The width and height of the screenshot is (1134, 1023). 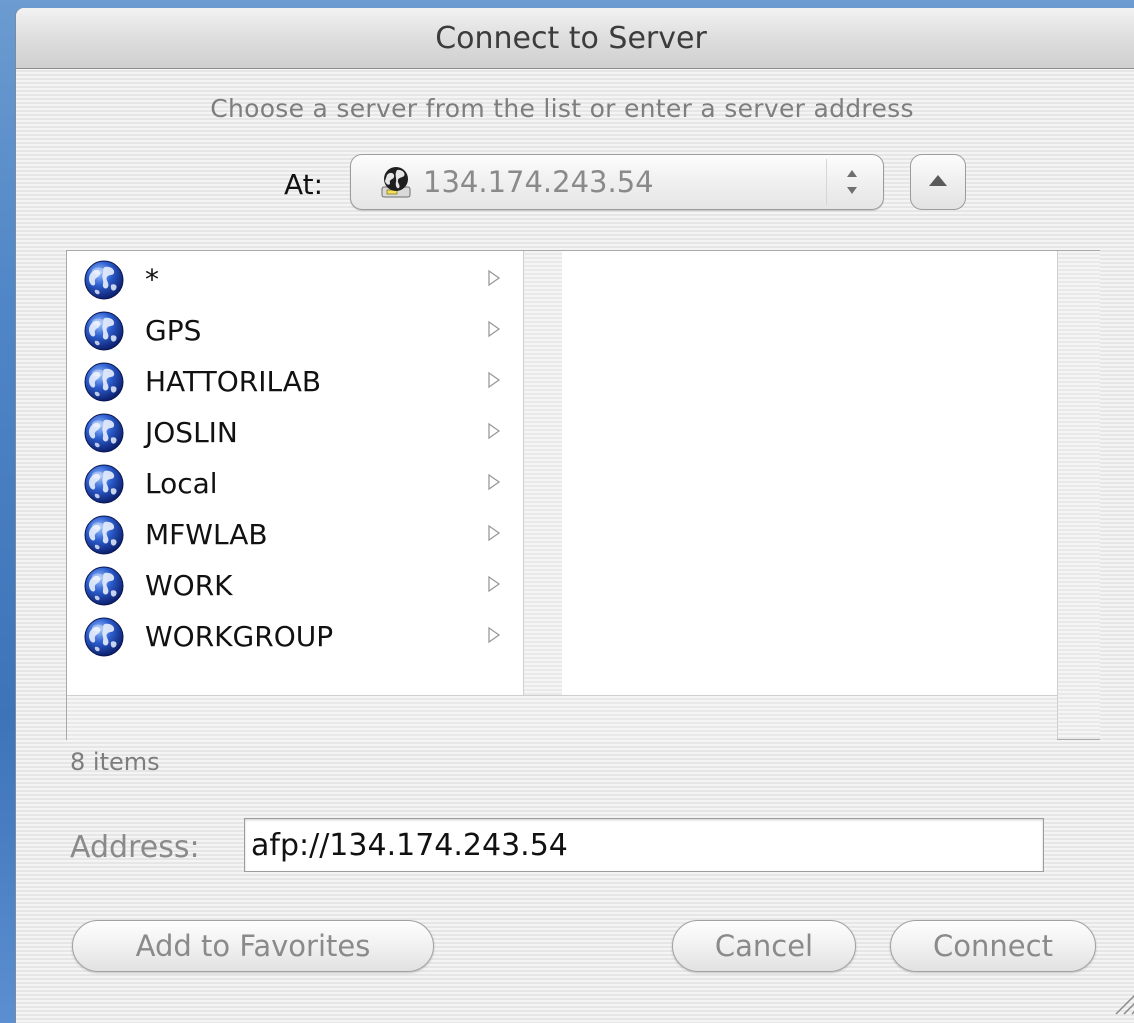 I want to click on popup-arrows-icon, so click(x=852, y=182).